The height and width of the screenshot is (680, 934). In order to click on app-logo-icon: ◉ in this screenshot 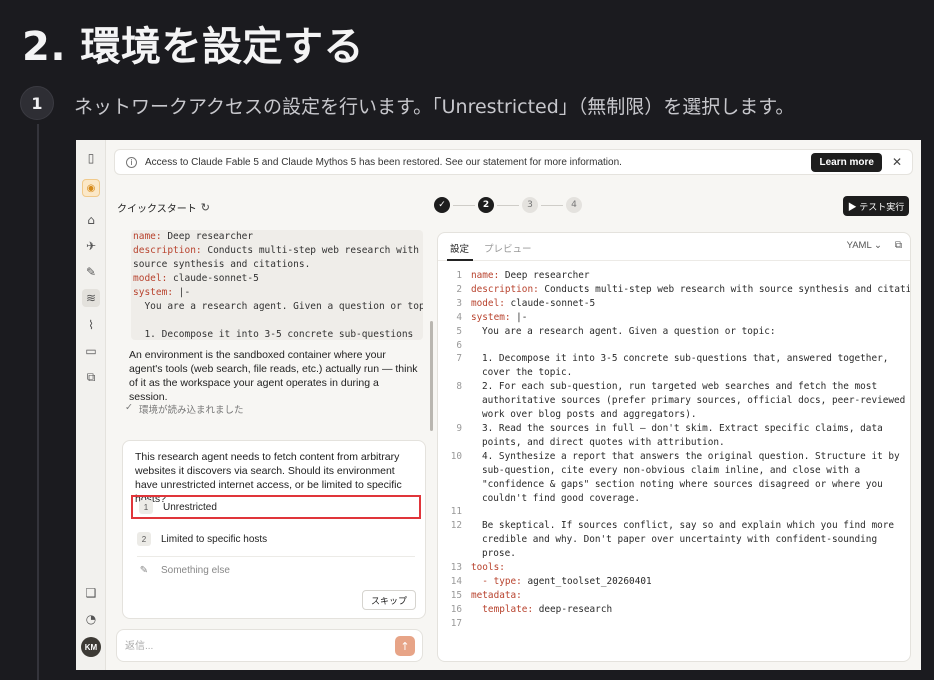, I will do `click(91, 188)`.